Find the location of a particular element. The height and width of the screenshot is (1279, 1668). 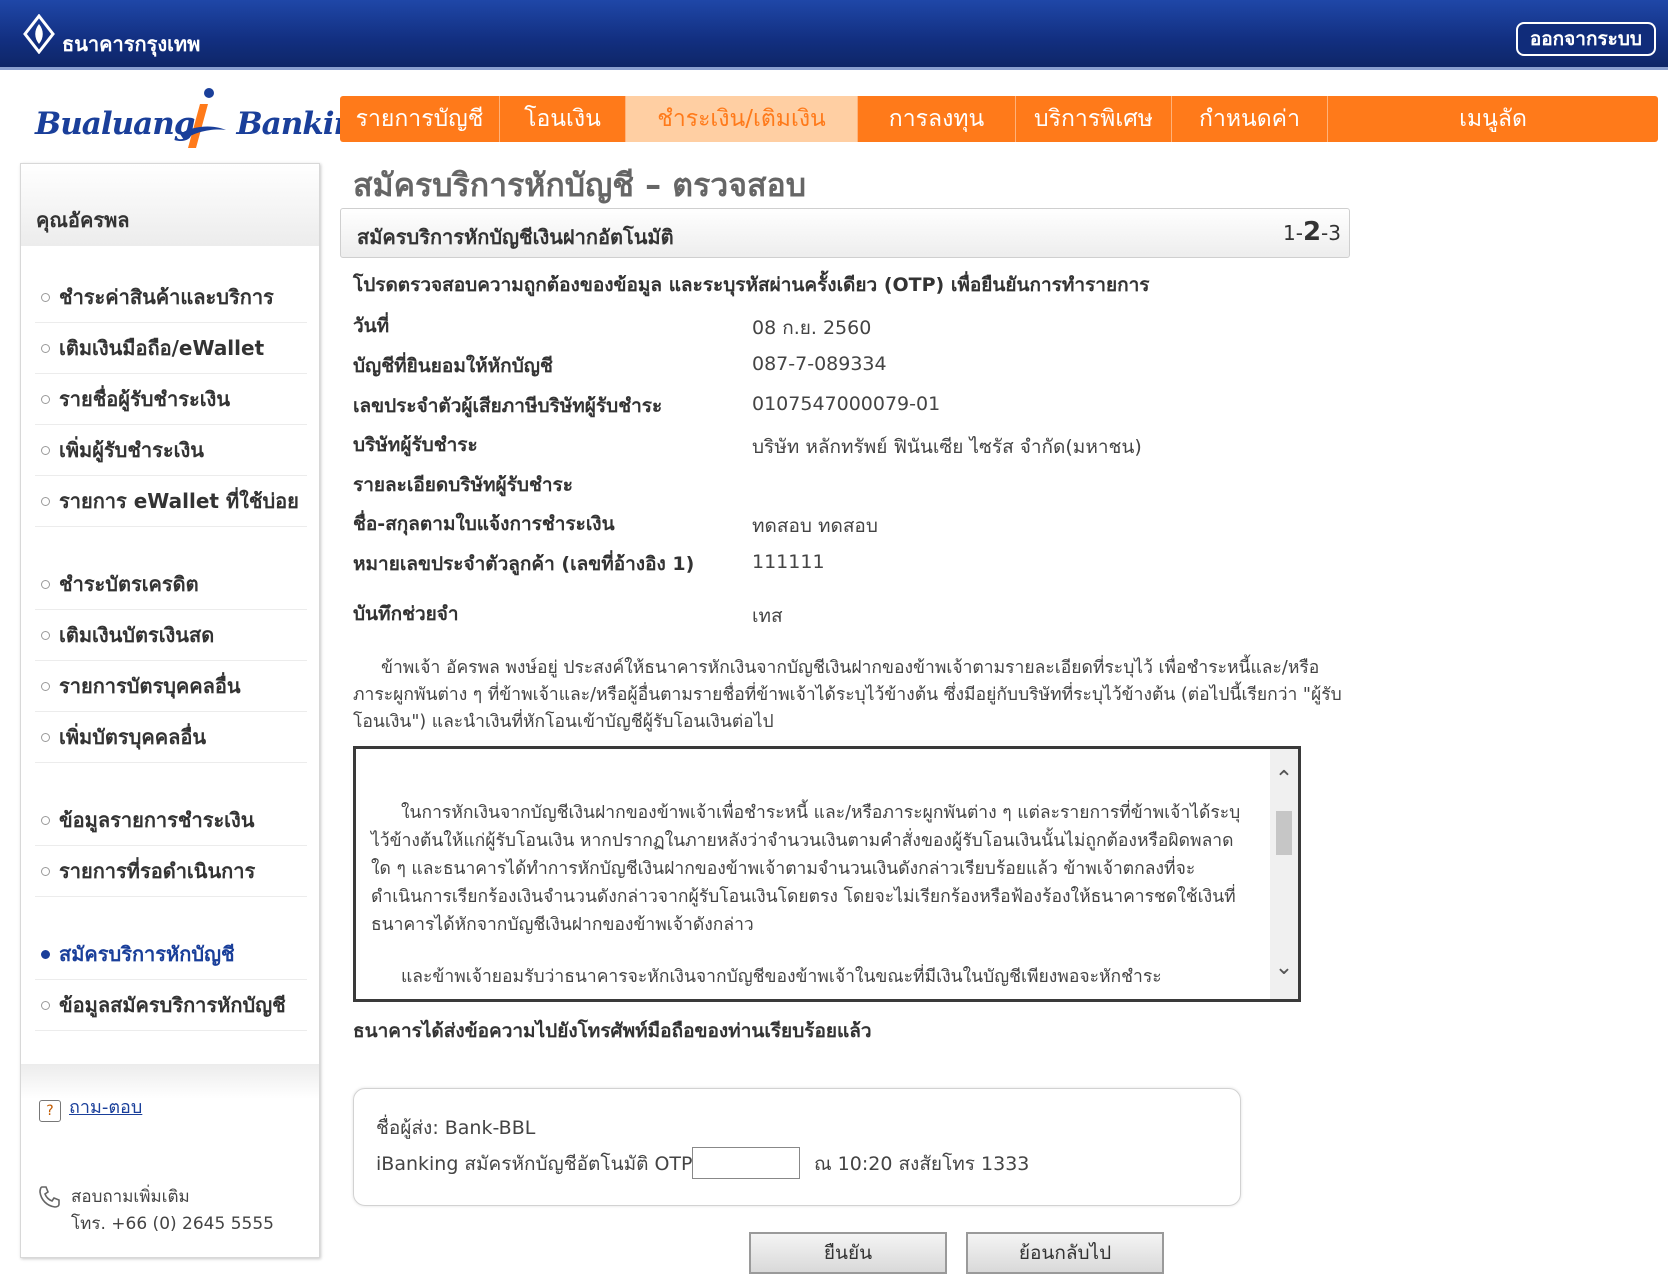

sidebar-item-topup-mobile-ewallet: เติมเงินมือถือ/eWallet is located at coordinates (171, 348).